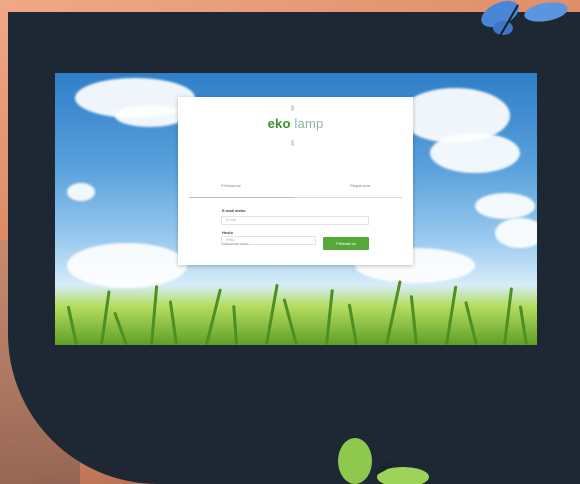 Image resolution: width=580 pixels, height=484 pixels. I want to click on login-button: Prihlasit sa, so click(346, 243).